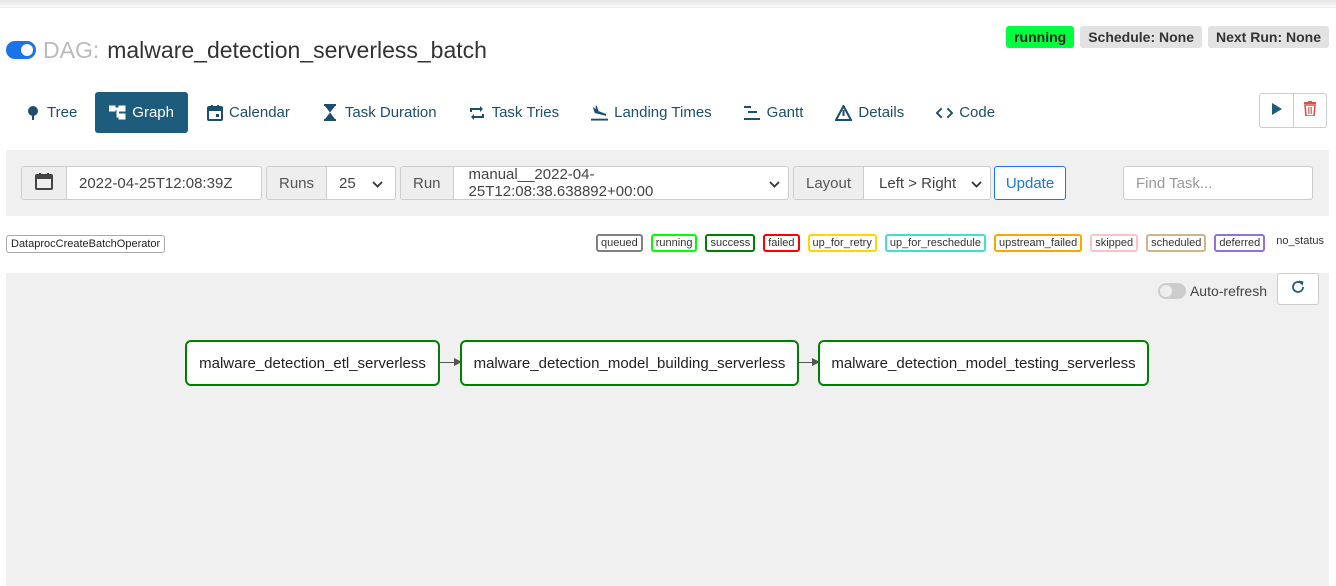 The width and height of the screenshot is (1336, 586). I want to click on tab-landing-times: Landing Times, so click(651, 112).